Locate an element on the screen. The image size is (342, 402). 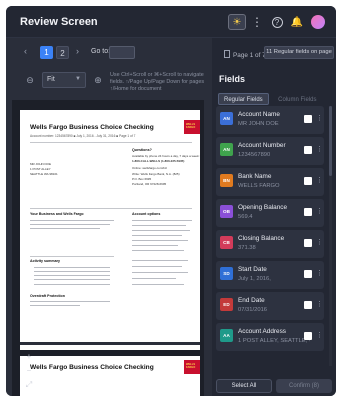
field-badge: OB is located at coordinates (226, 211).